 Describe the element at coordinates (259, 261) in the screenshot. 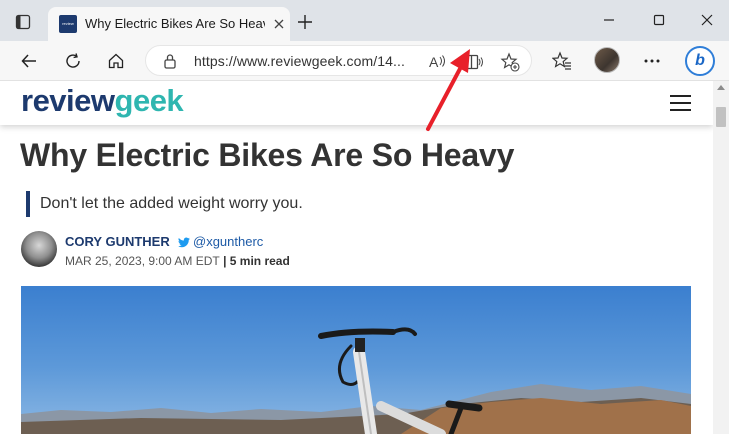

I see `read-time: 5 min read` at that location.